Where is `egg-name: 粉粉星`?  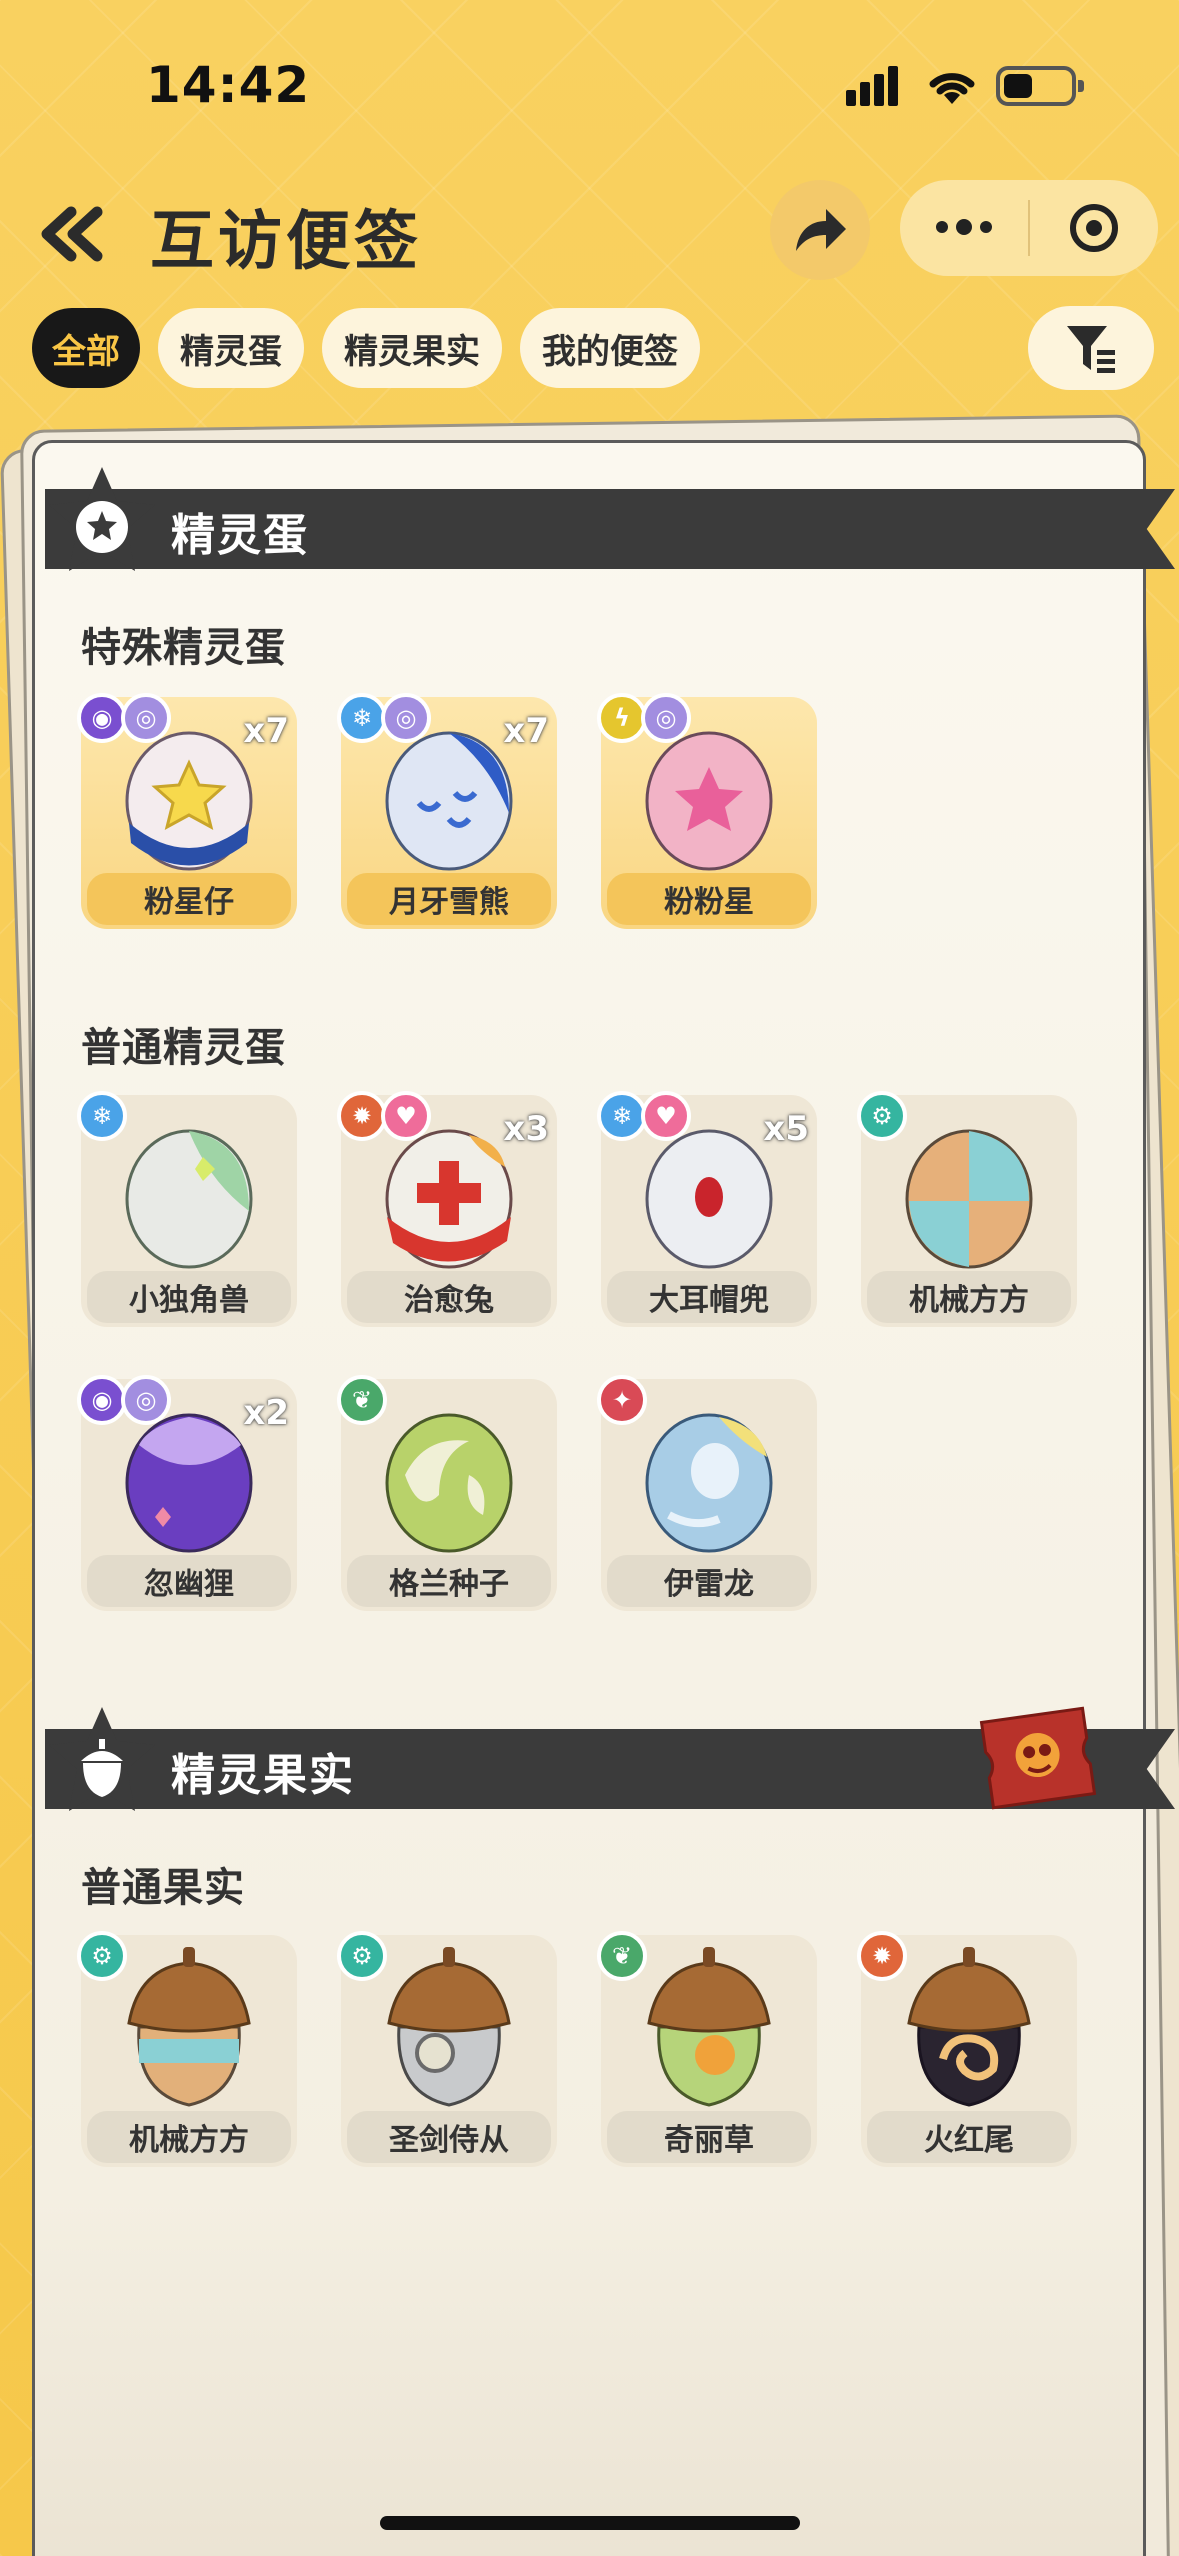 egg-name: 粉粉星 is located at coordinates (709, 899).